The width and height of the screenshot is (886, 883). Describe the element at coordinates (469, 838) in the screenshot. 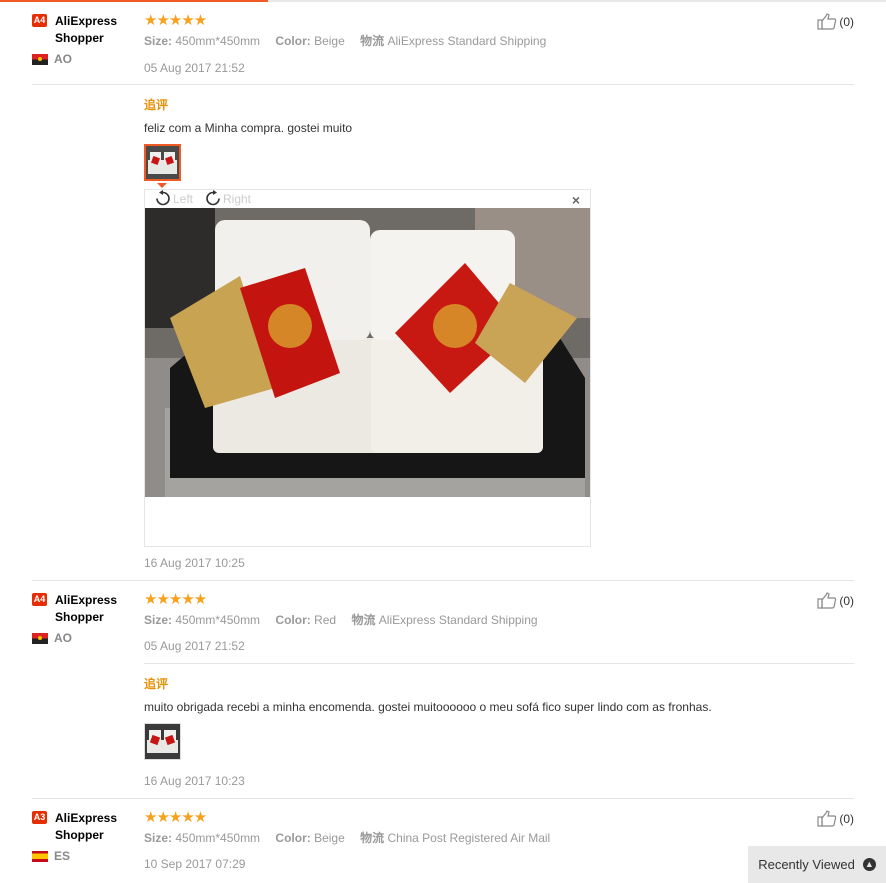

I see `shipping-value: China Post Registered Air Mail` at that location.